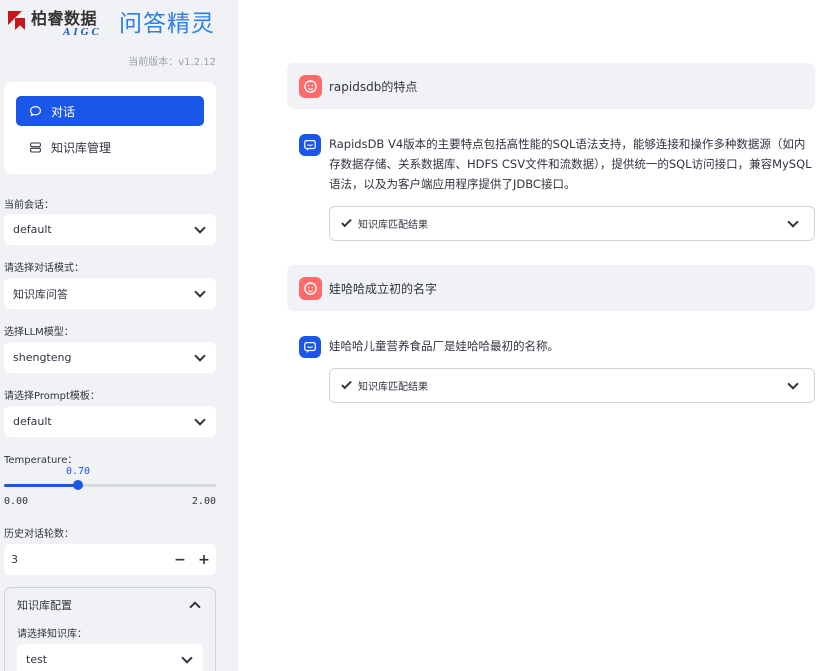 The image size is (826, 671). What do you see at coordinates (39, 332) in the screenshot?
I see `llm-label: 选择LLM模型：` at bounding box center [39, 332].